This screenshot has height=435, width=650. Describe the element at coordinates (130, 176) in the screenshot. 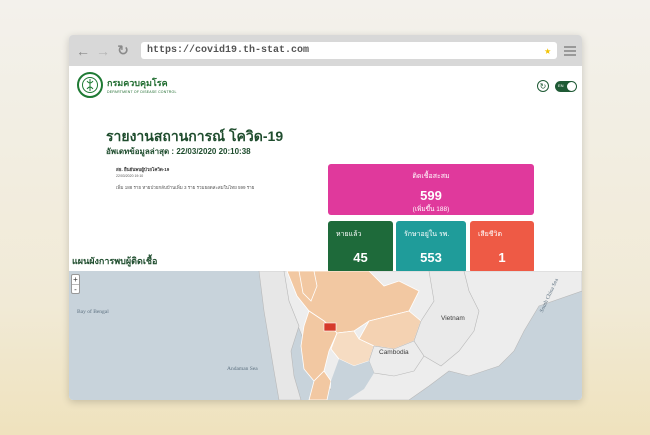

I see `announcement-date: 22/03/2020 19:10` at that location.